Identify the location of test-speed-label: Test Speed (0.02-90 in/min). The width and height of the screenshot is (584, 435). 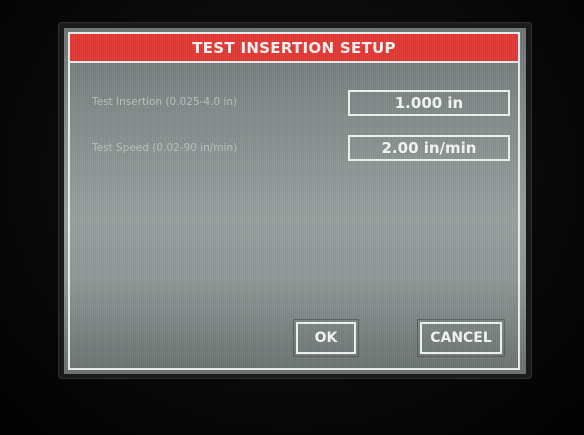
(165, 148).